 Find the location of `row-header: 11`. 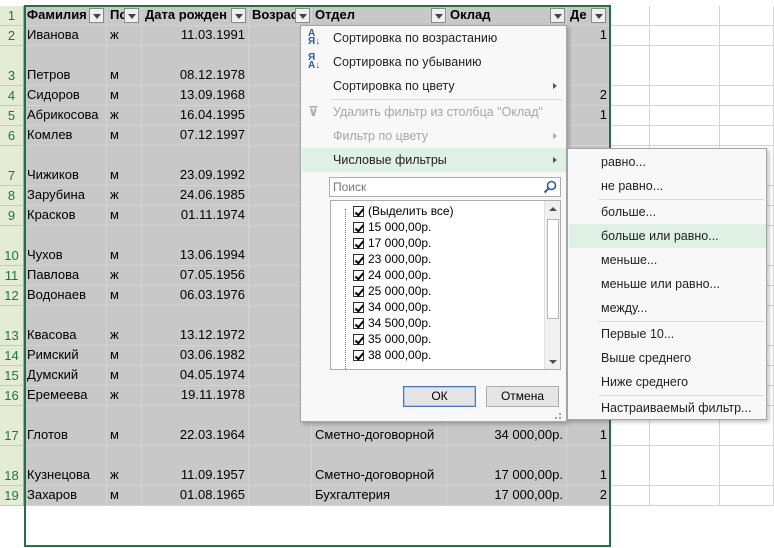

row-header: 11 is located at coordinates (12, 276).